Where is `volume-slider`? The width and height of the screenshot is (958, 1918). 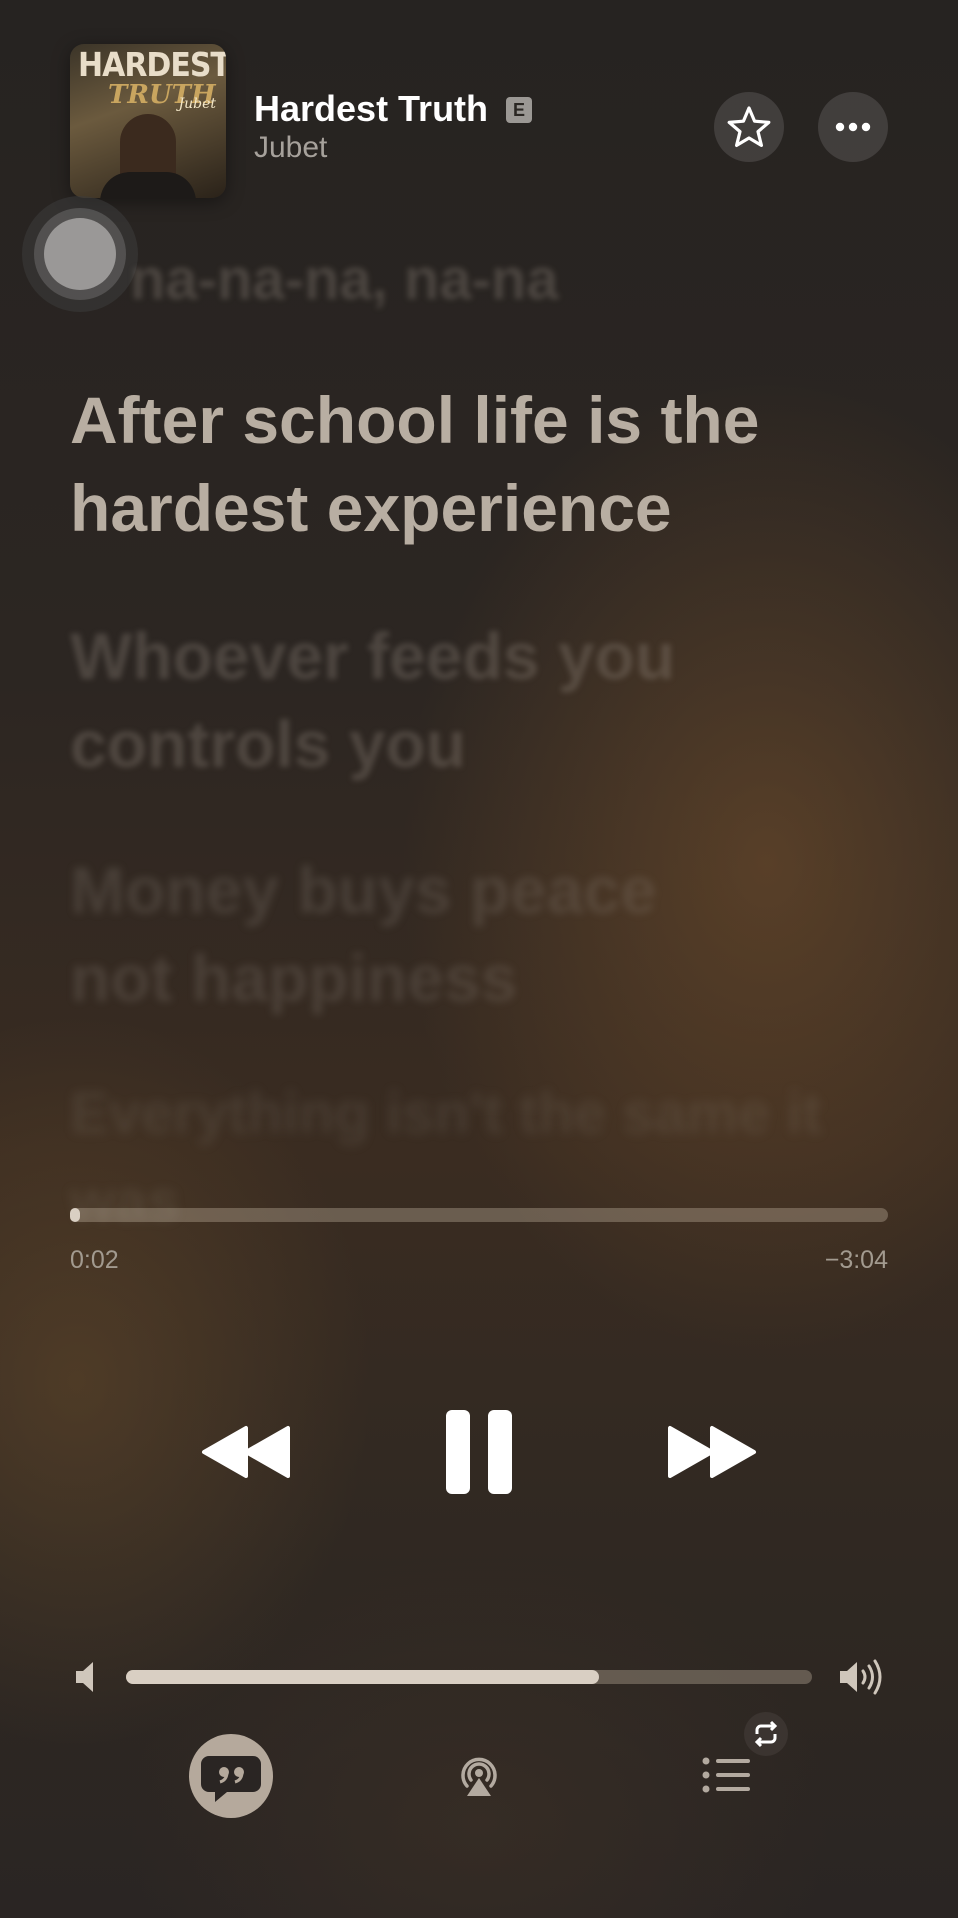 volume-slider is located at coordinates (469, 1677).